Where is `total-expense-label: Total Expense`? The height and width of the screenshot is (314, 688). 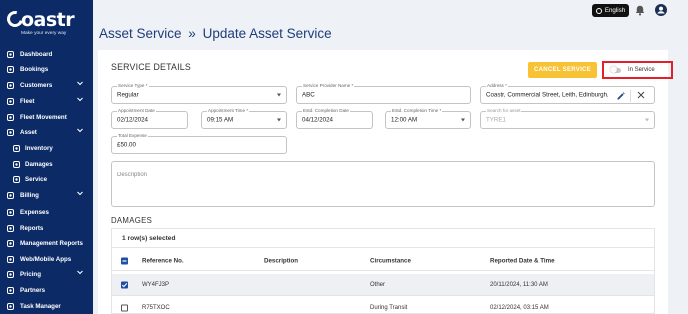
total-expense-label: Total Expense is located at coordinates (132, 135).